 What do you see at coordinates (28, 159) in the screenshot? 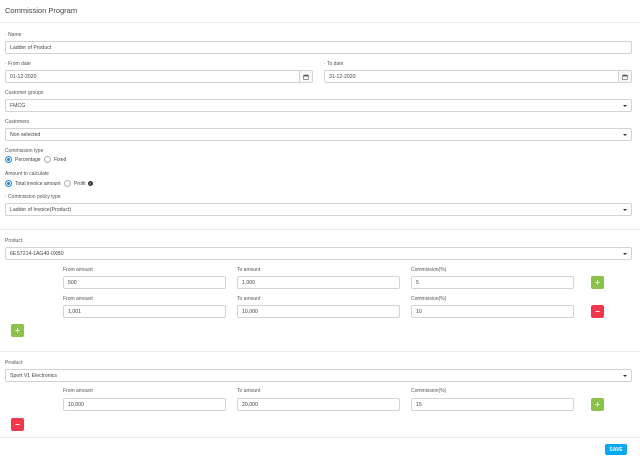
I see `radio-percentage-label: Percentage` at bounding box center [28, 159].